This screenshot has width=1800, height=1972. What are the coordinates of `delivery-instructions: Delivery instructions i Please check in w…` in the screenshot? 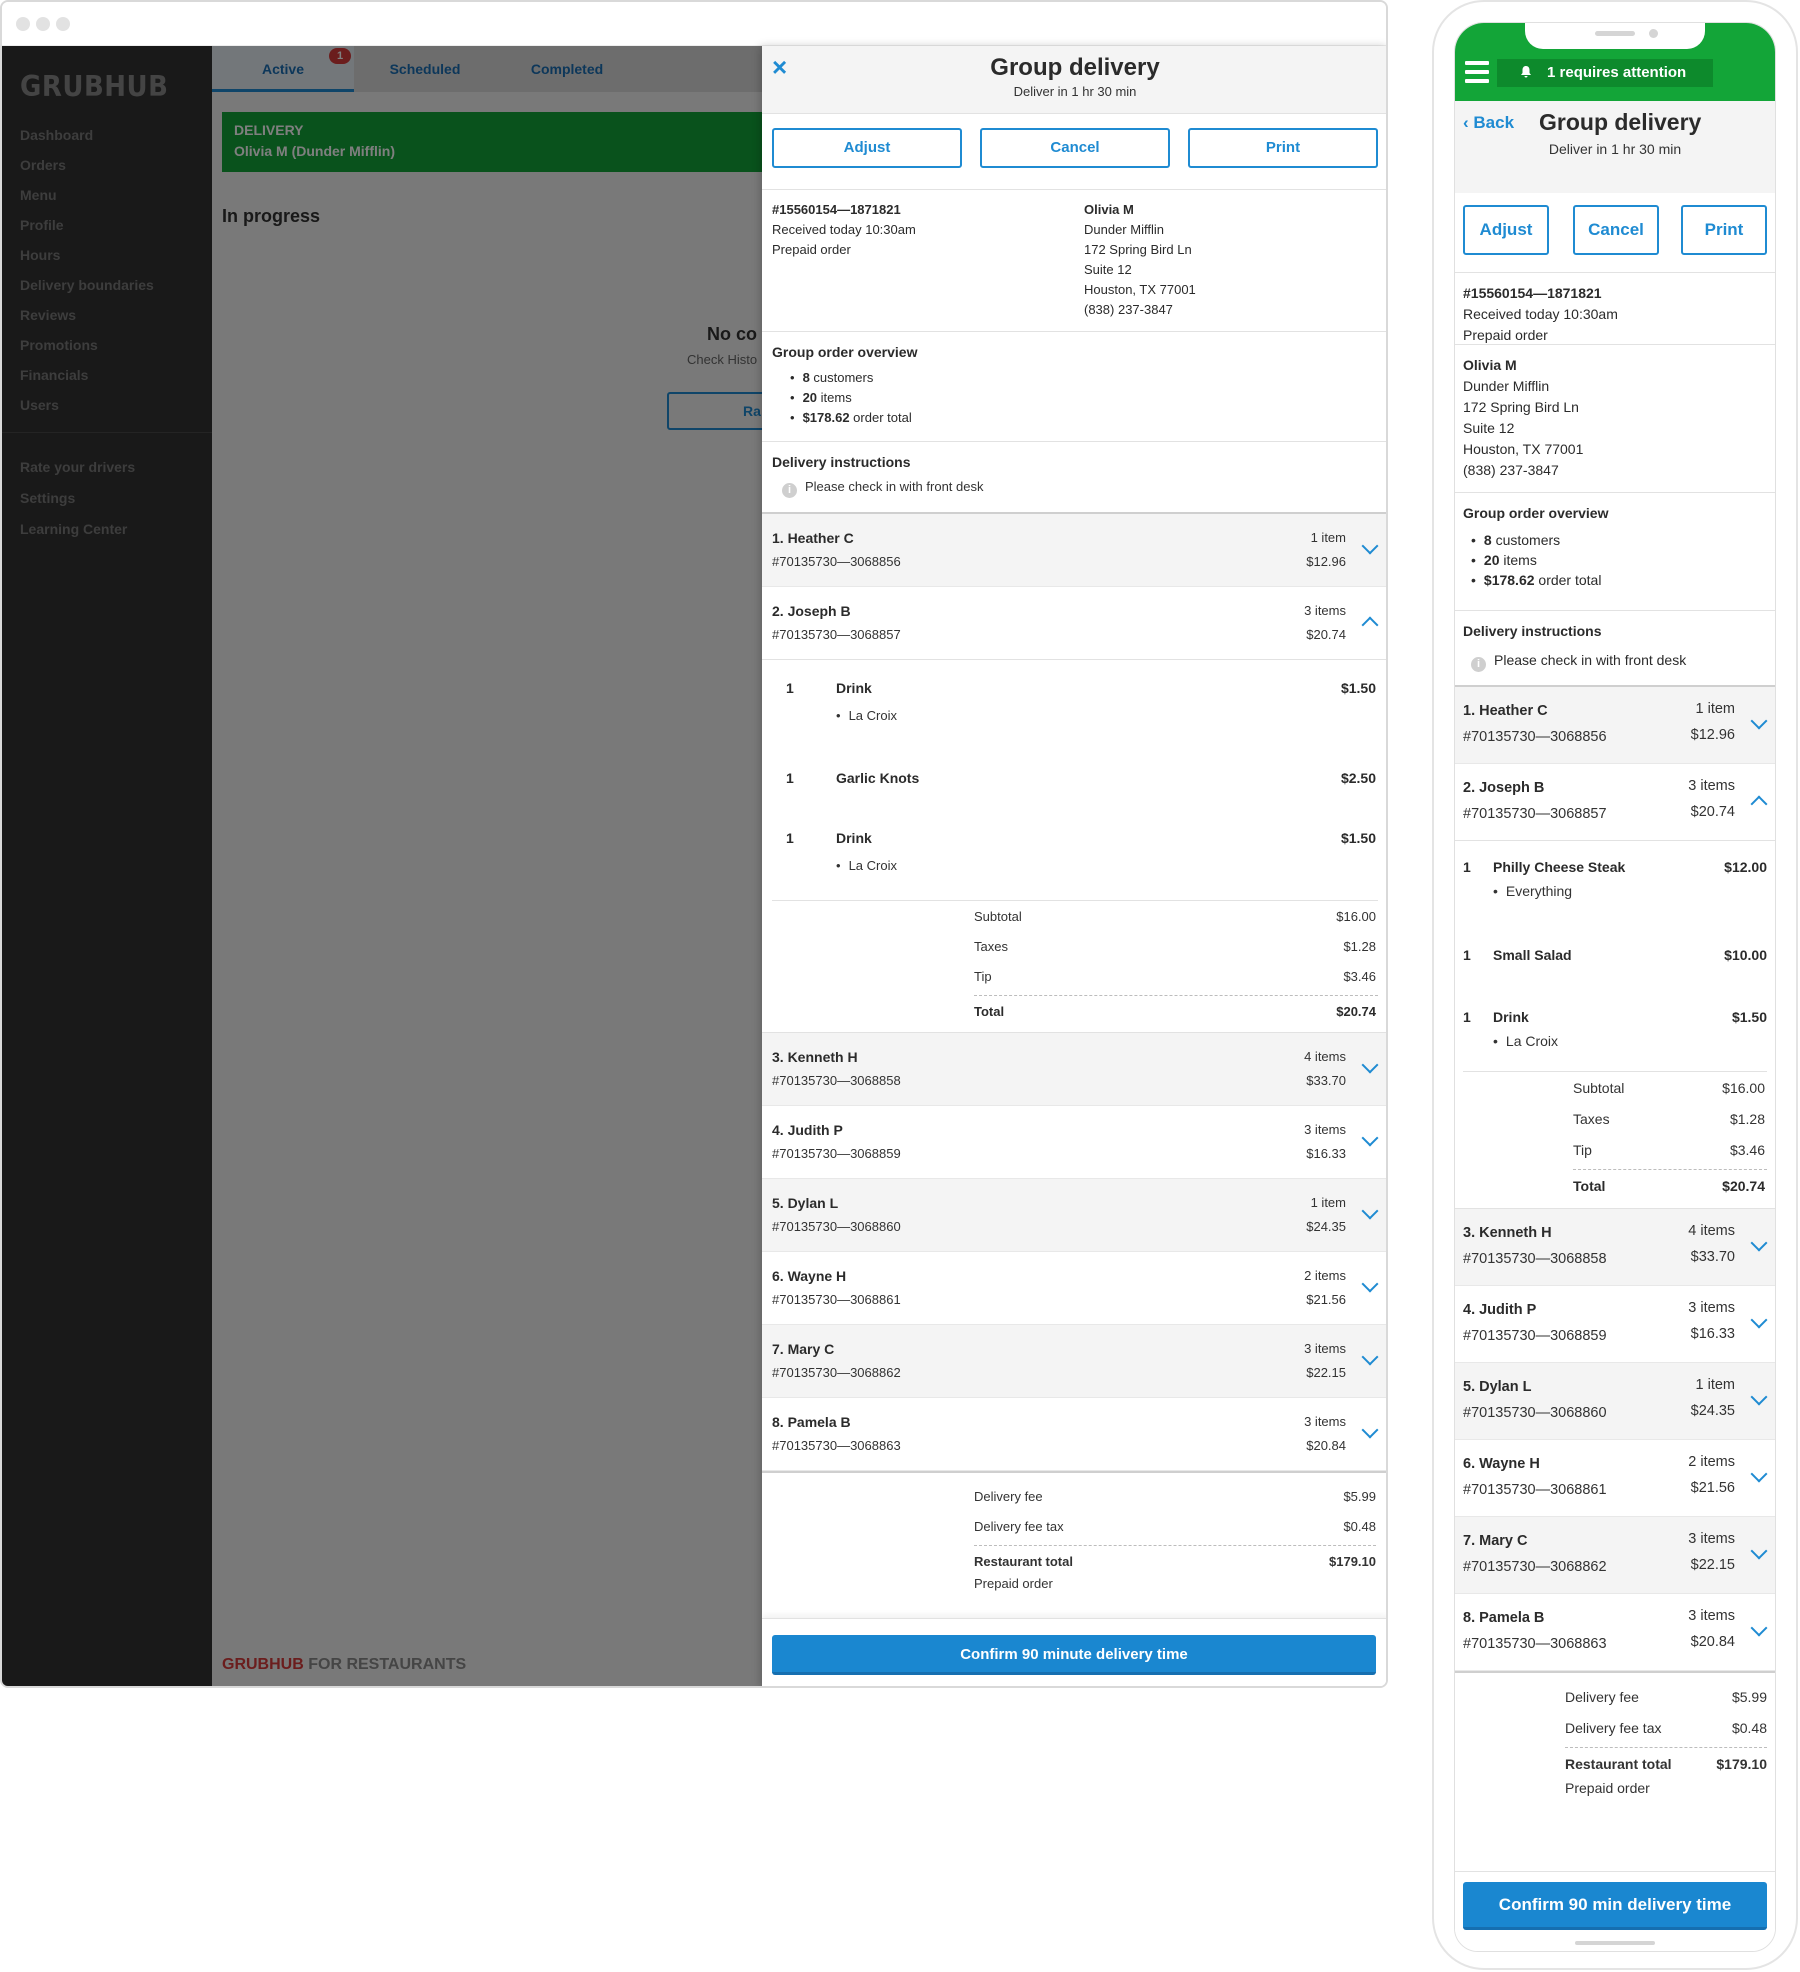 It's located at (1074, 478).